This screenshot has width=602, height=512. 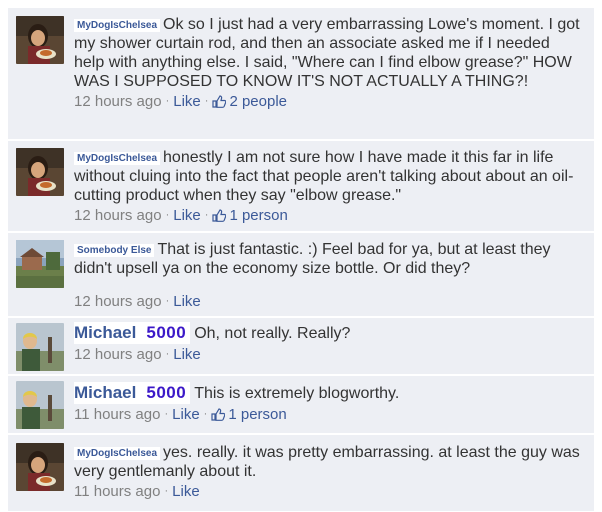 What do you see at coordinates (328, 216) in the screenshot?
I see `comment-meta: 12 hours ago · Like · 1 person` at bounding box center [328, 216].